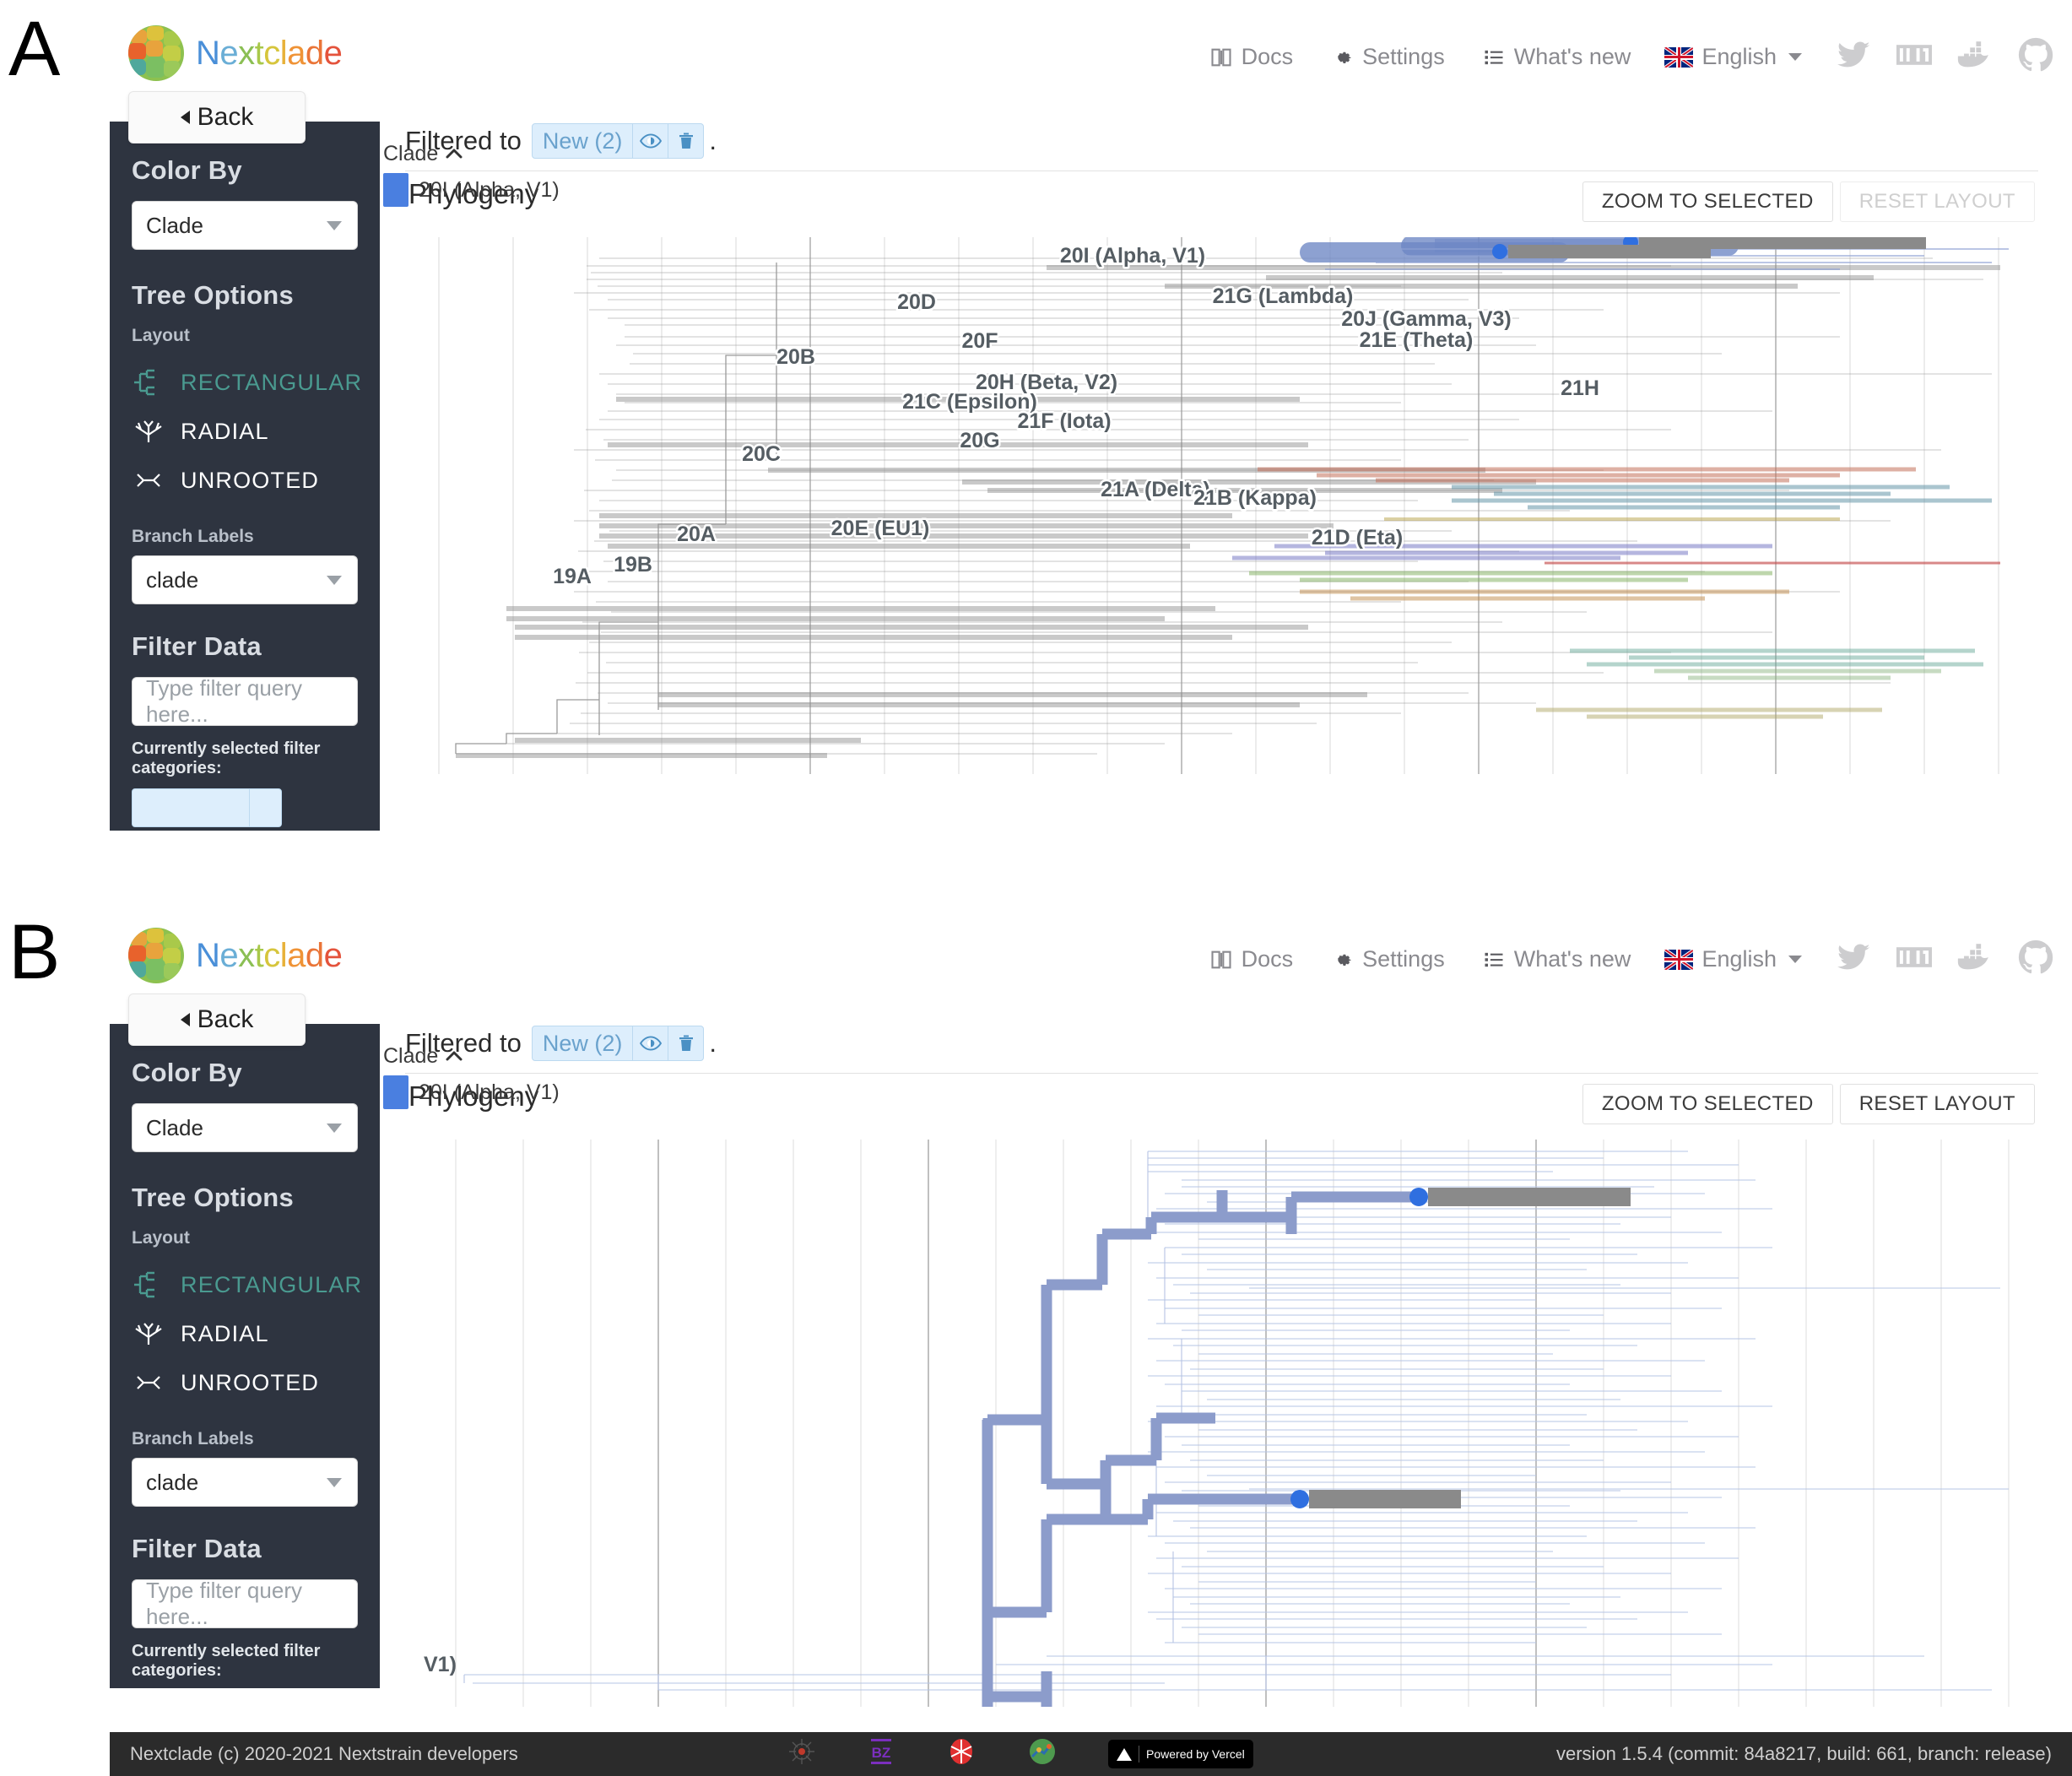  I want to click on filtered-to-bar: Filtered to New (2) ., so click(1221, 141).